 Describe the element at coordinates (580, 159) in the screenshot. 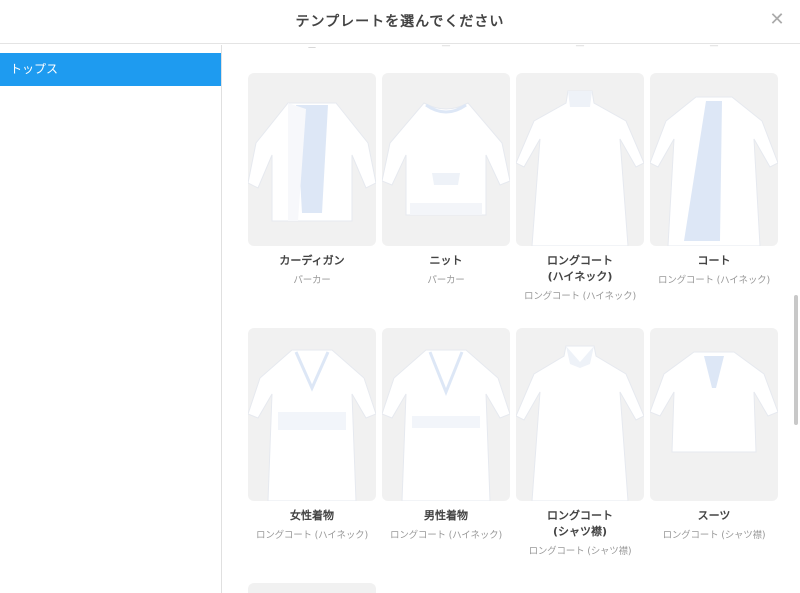

I see `long-coat-highneck-icon` at that location.